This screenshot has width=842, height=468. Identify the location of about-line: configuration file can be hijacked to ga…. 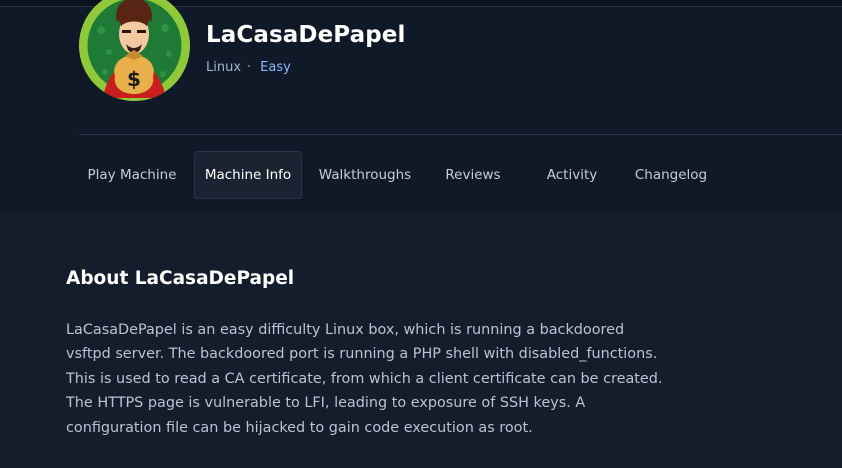
(299, 427).